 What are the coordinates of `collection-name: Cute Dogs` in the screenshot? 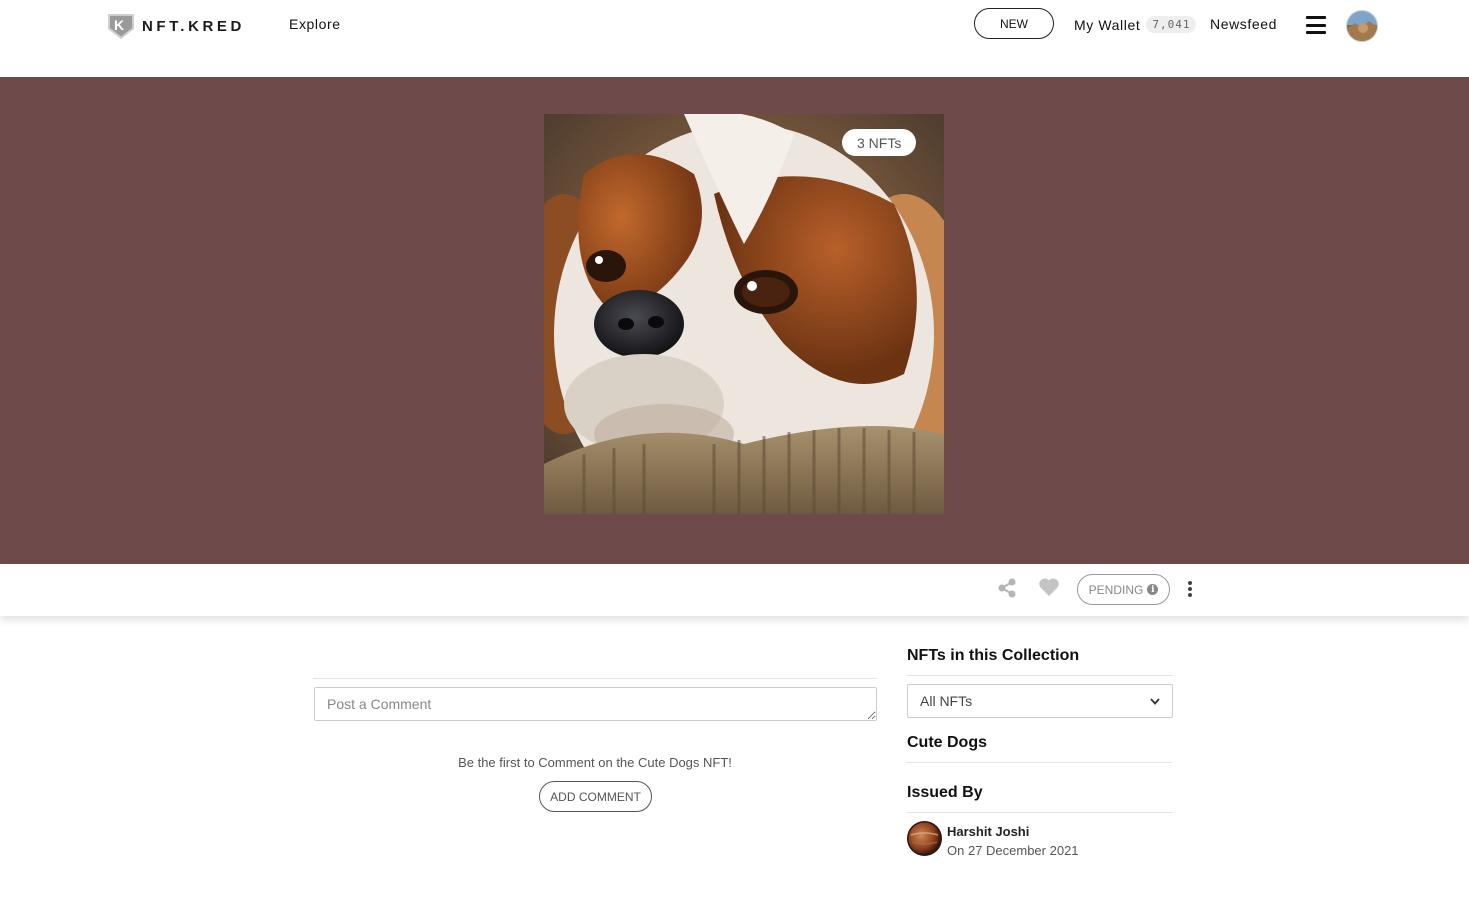 It's located at (947, 743).